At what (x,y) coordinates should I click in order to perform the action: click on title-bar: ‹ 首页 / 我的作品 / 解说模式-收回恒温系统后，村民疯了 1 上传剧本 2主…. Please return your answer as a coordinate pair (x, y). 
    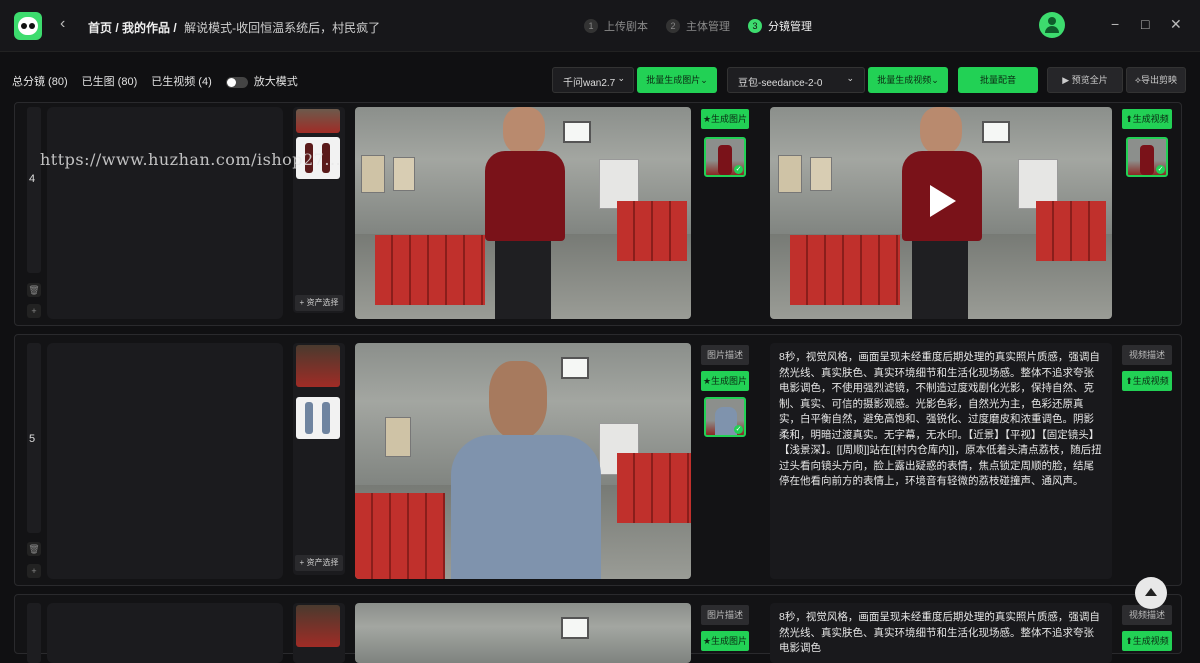
    Looking at the image, I should click on (600, 26).